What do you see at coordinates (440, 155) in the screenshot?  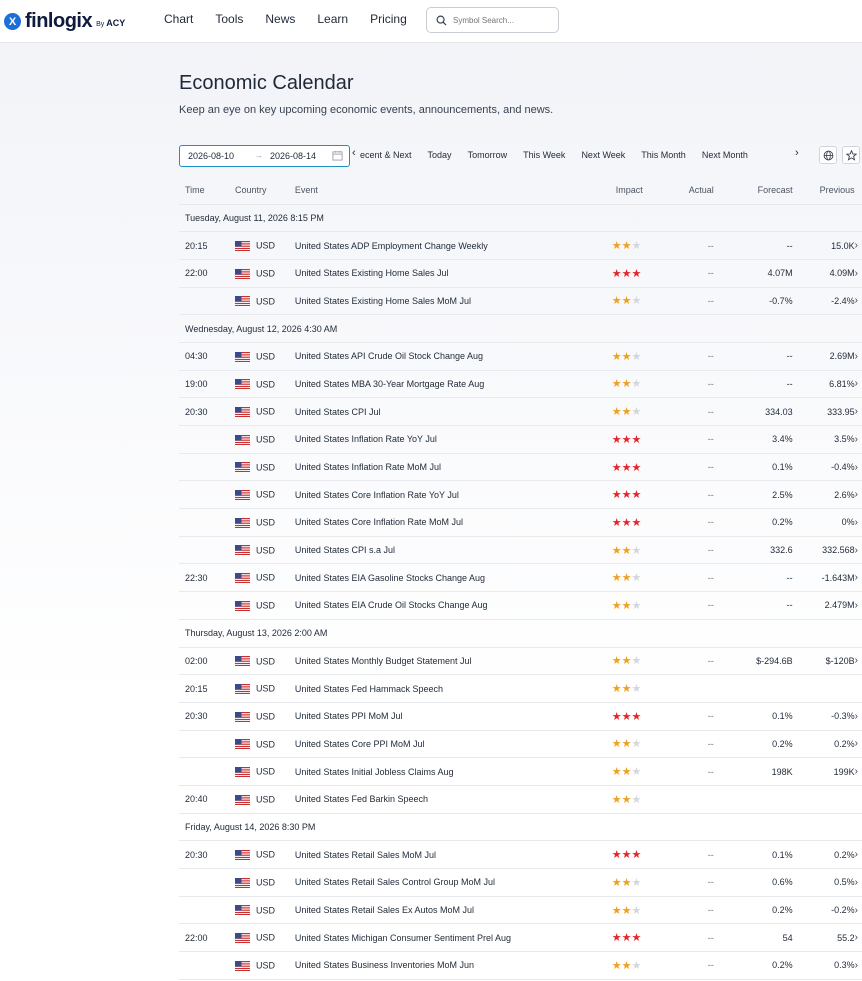 I see `tab-today: Today` at bounding box center [440, 155].